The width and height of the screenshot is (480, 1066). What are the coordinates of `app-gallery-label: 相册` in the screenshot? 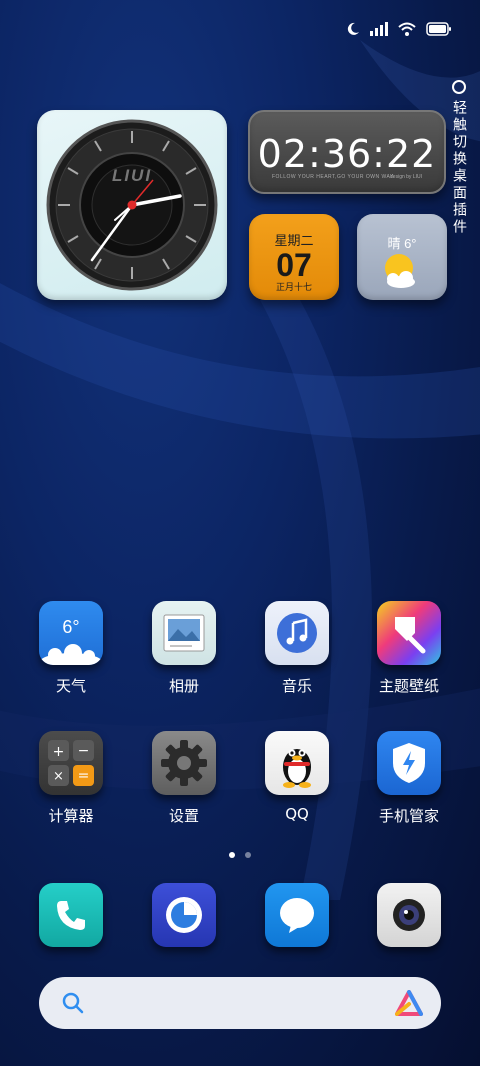 It's located at (183, 686).